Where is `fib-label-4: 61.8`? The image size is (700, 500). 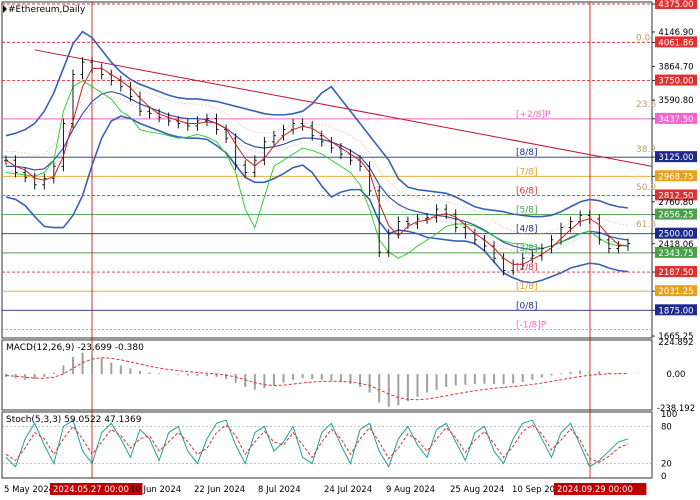 fib-label-4: 61.8 is located at coordinates (646, 225).